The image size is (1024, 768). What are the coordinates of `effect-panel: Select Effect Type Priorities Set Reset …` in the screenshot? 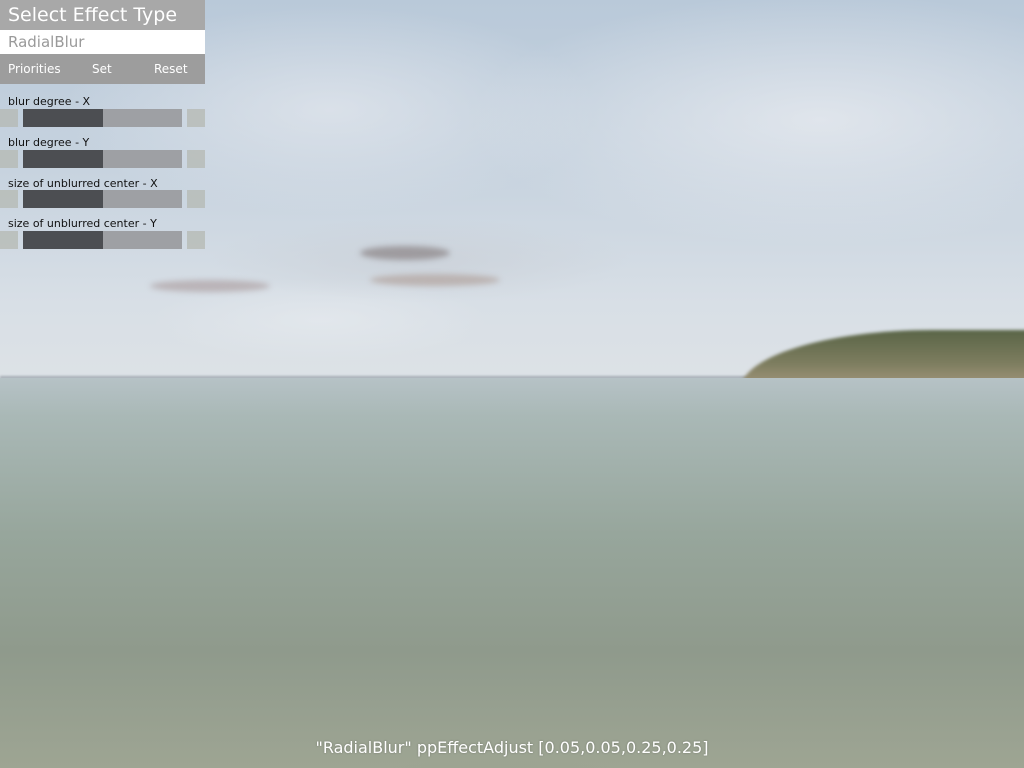 It's located at (102, 124).